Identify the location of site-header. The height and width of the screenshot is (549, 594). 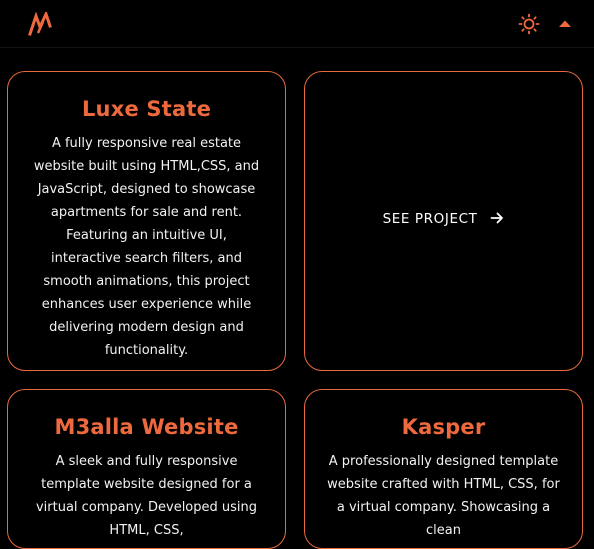
(297, 24).